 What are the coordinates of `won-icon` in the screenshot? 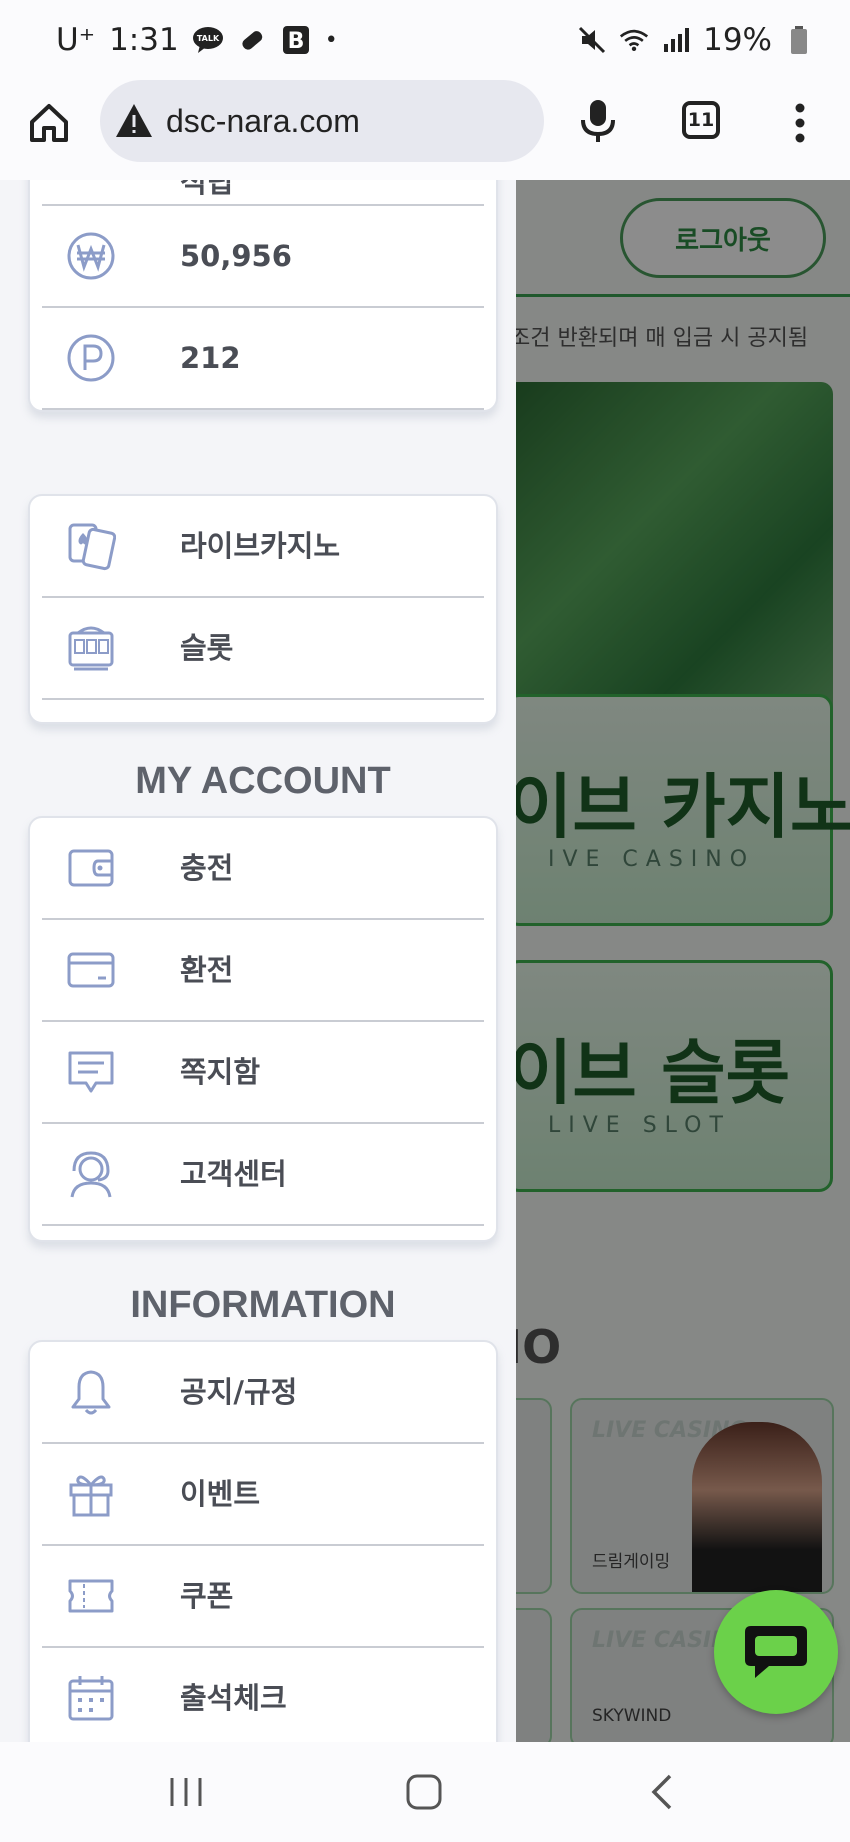 It's located at (91, 256).